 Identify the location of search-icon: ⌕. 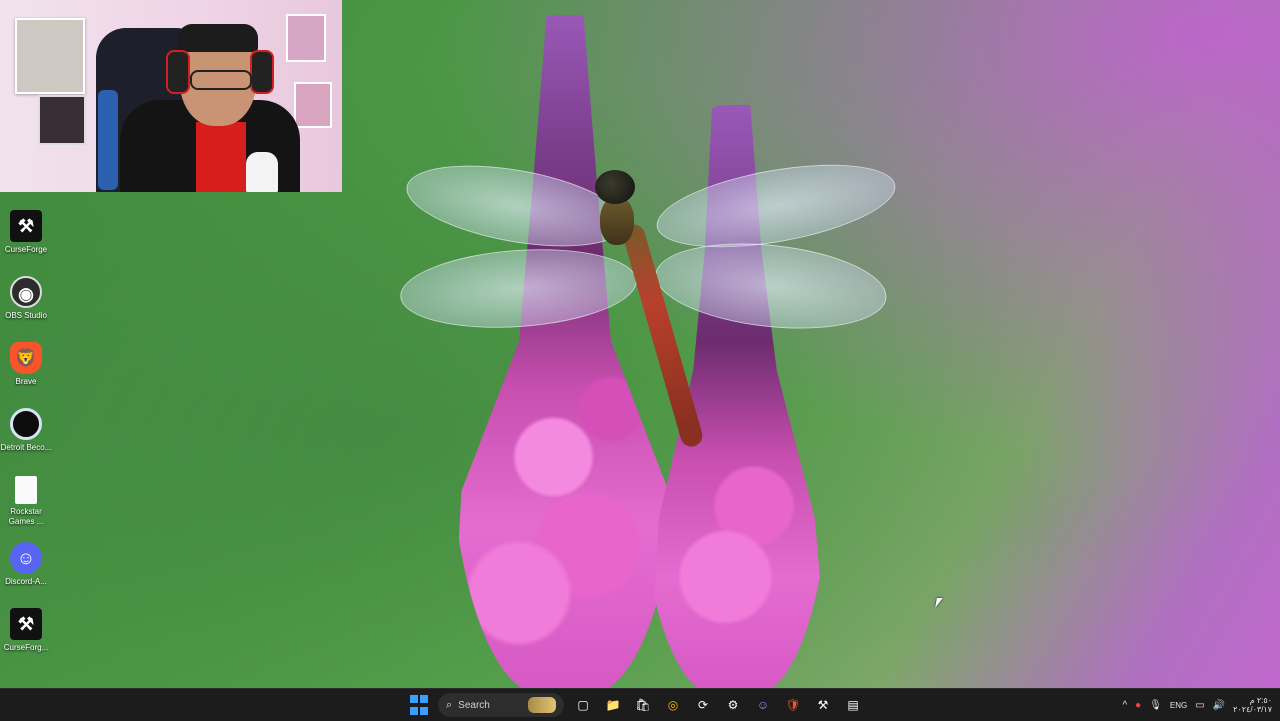
(449, 704).